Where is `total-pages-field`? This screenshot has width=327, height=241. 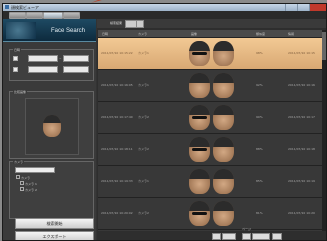
total-pages-field is located at coordinates (261, 236).